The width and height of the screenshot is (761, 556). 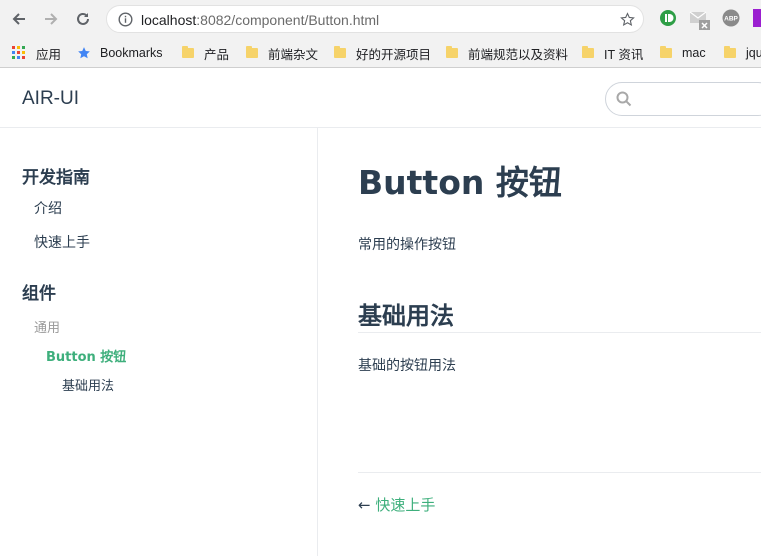 I want to click on address-bar: localhost:8082/component/Button.html, so click(x=375, y=19).